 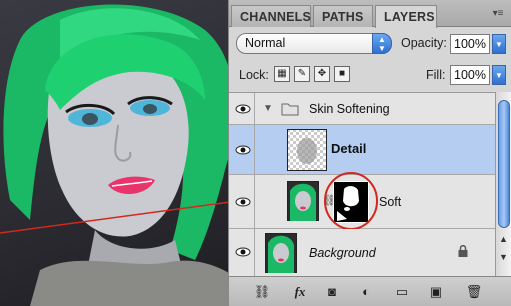 What do you see at coordinates (254, 75) in the screenshot?
I see `lock-label: Lock:` at bounding box center [254, 75].